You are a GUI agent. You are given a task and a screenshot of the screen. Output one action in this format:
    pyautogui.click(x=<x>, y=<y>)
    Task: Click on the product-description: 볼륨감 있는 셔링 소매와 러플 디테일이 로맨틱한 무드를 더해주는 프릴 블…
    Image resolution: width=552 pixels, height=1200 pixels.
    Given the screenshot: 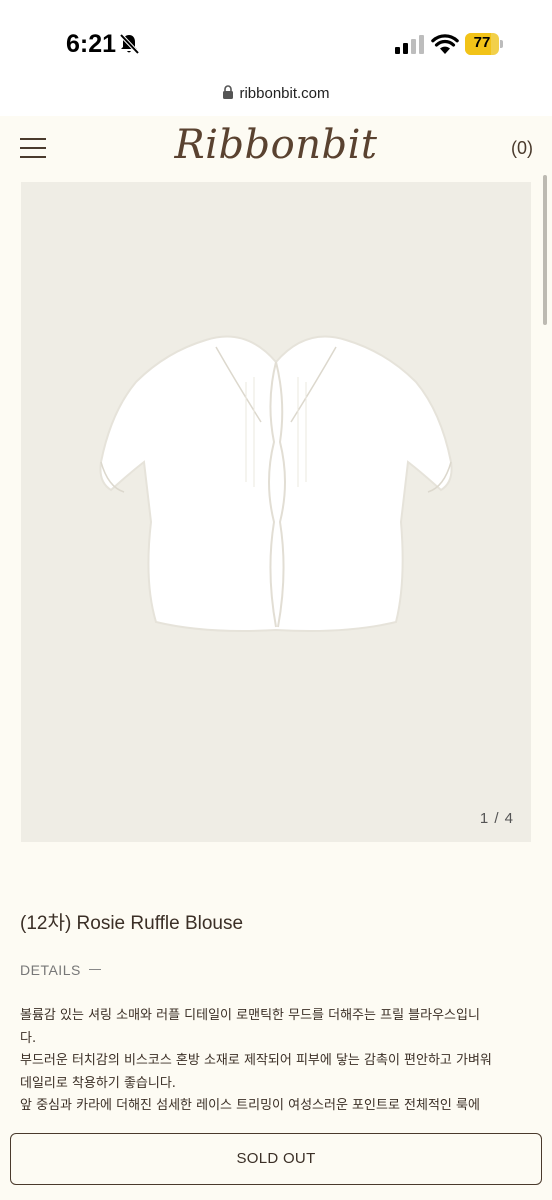 What is the action you would take?
    pyautogui.click(x=275, y=1060)
    